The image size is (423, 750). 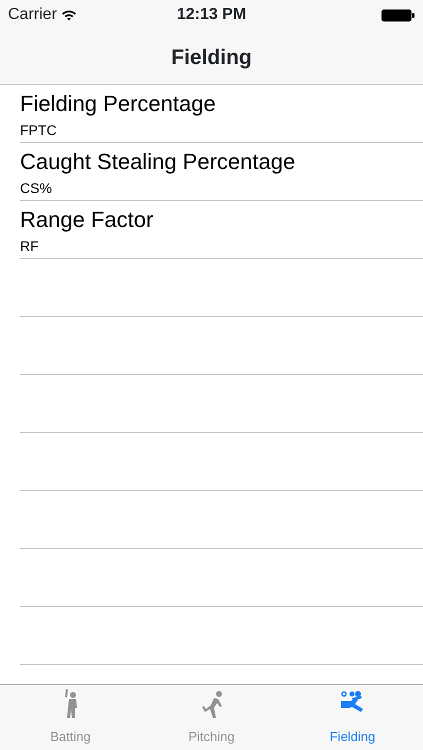 I want to click on row-subtitle: FPTC, so click(x=38, y=130).